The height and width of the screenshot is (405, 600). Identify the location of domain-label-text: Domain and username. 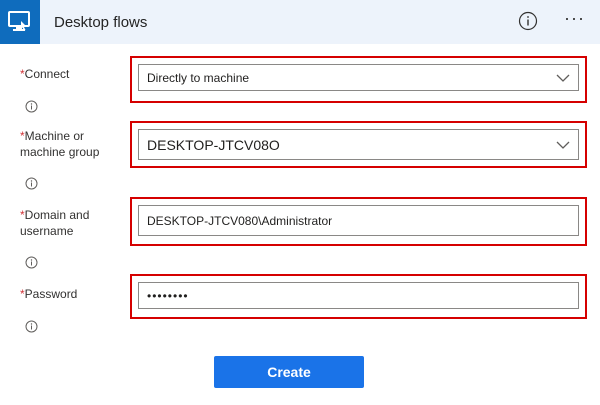
(55, 223).